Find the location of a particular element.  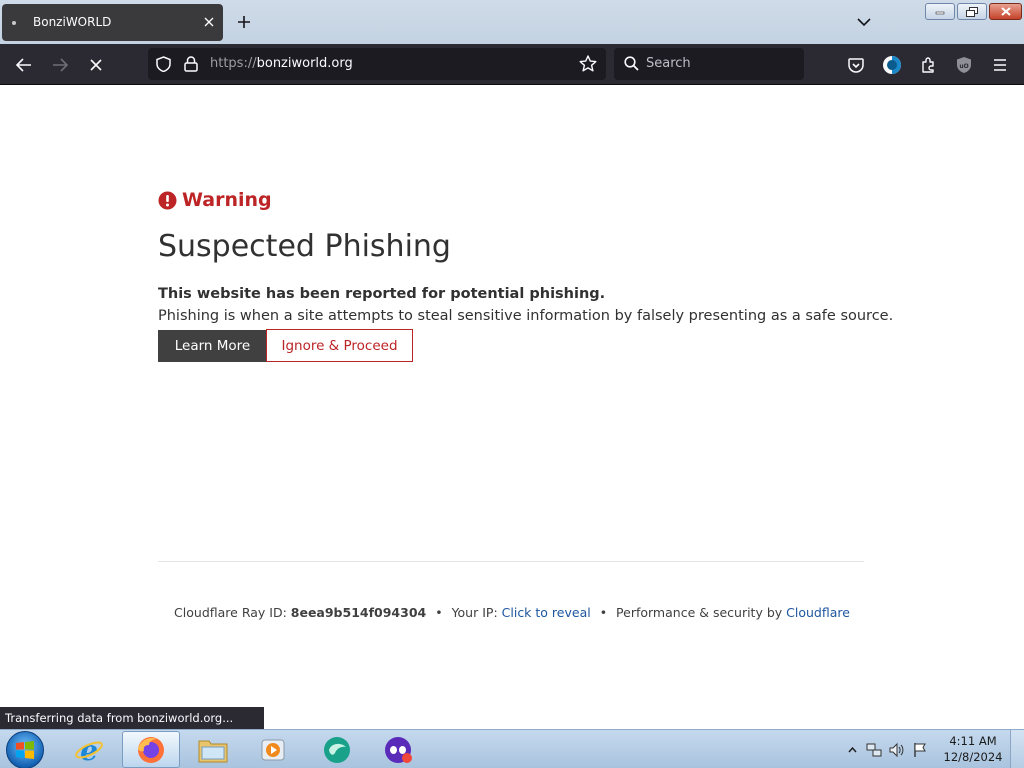

taskbar-media-player is located at coordinates (273, 749).